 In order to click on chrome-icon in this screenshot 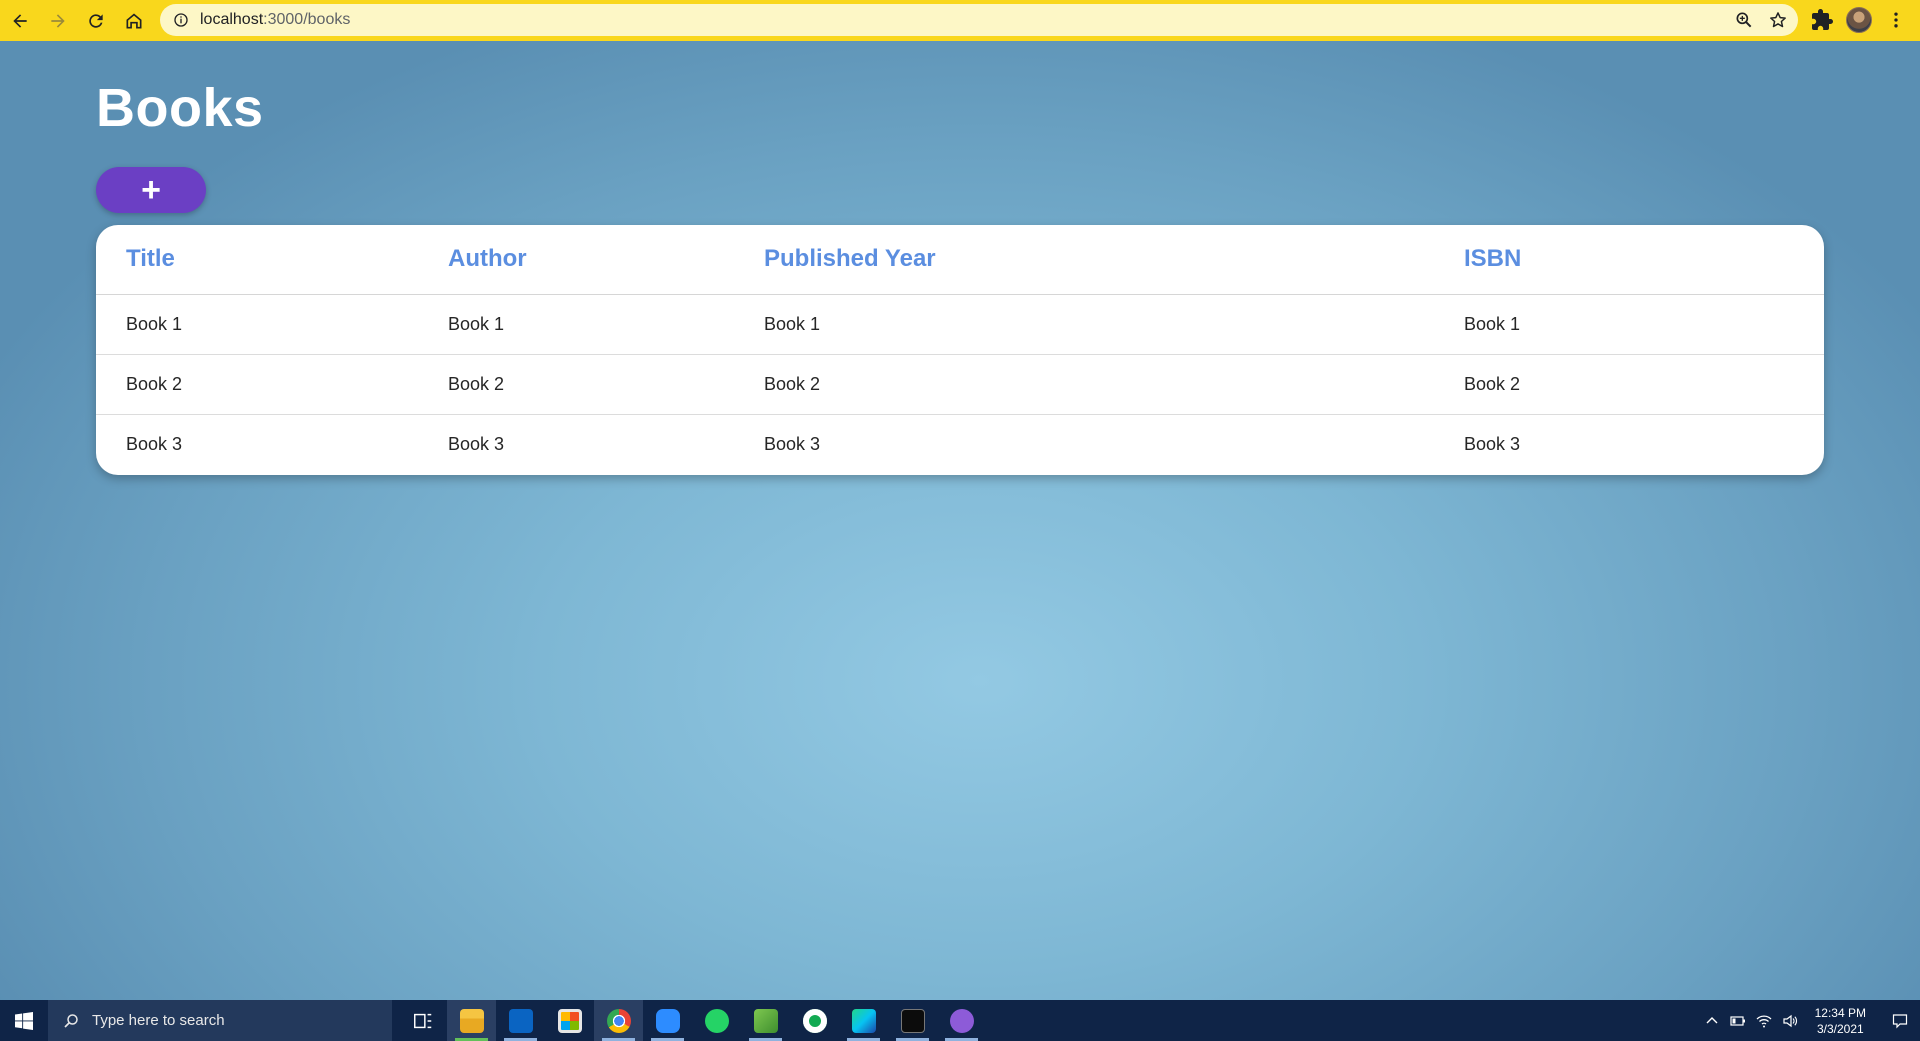, I will do `click(618, 1020)`.